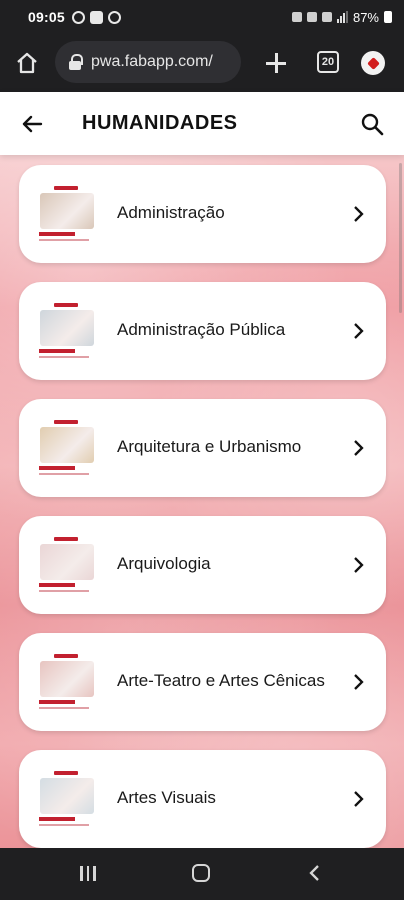  Describe the element at coordinates (27, 63) in the screenshot. I see `home-icon` at that location.